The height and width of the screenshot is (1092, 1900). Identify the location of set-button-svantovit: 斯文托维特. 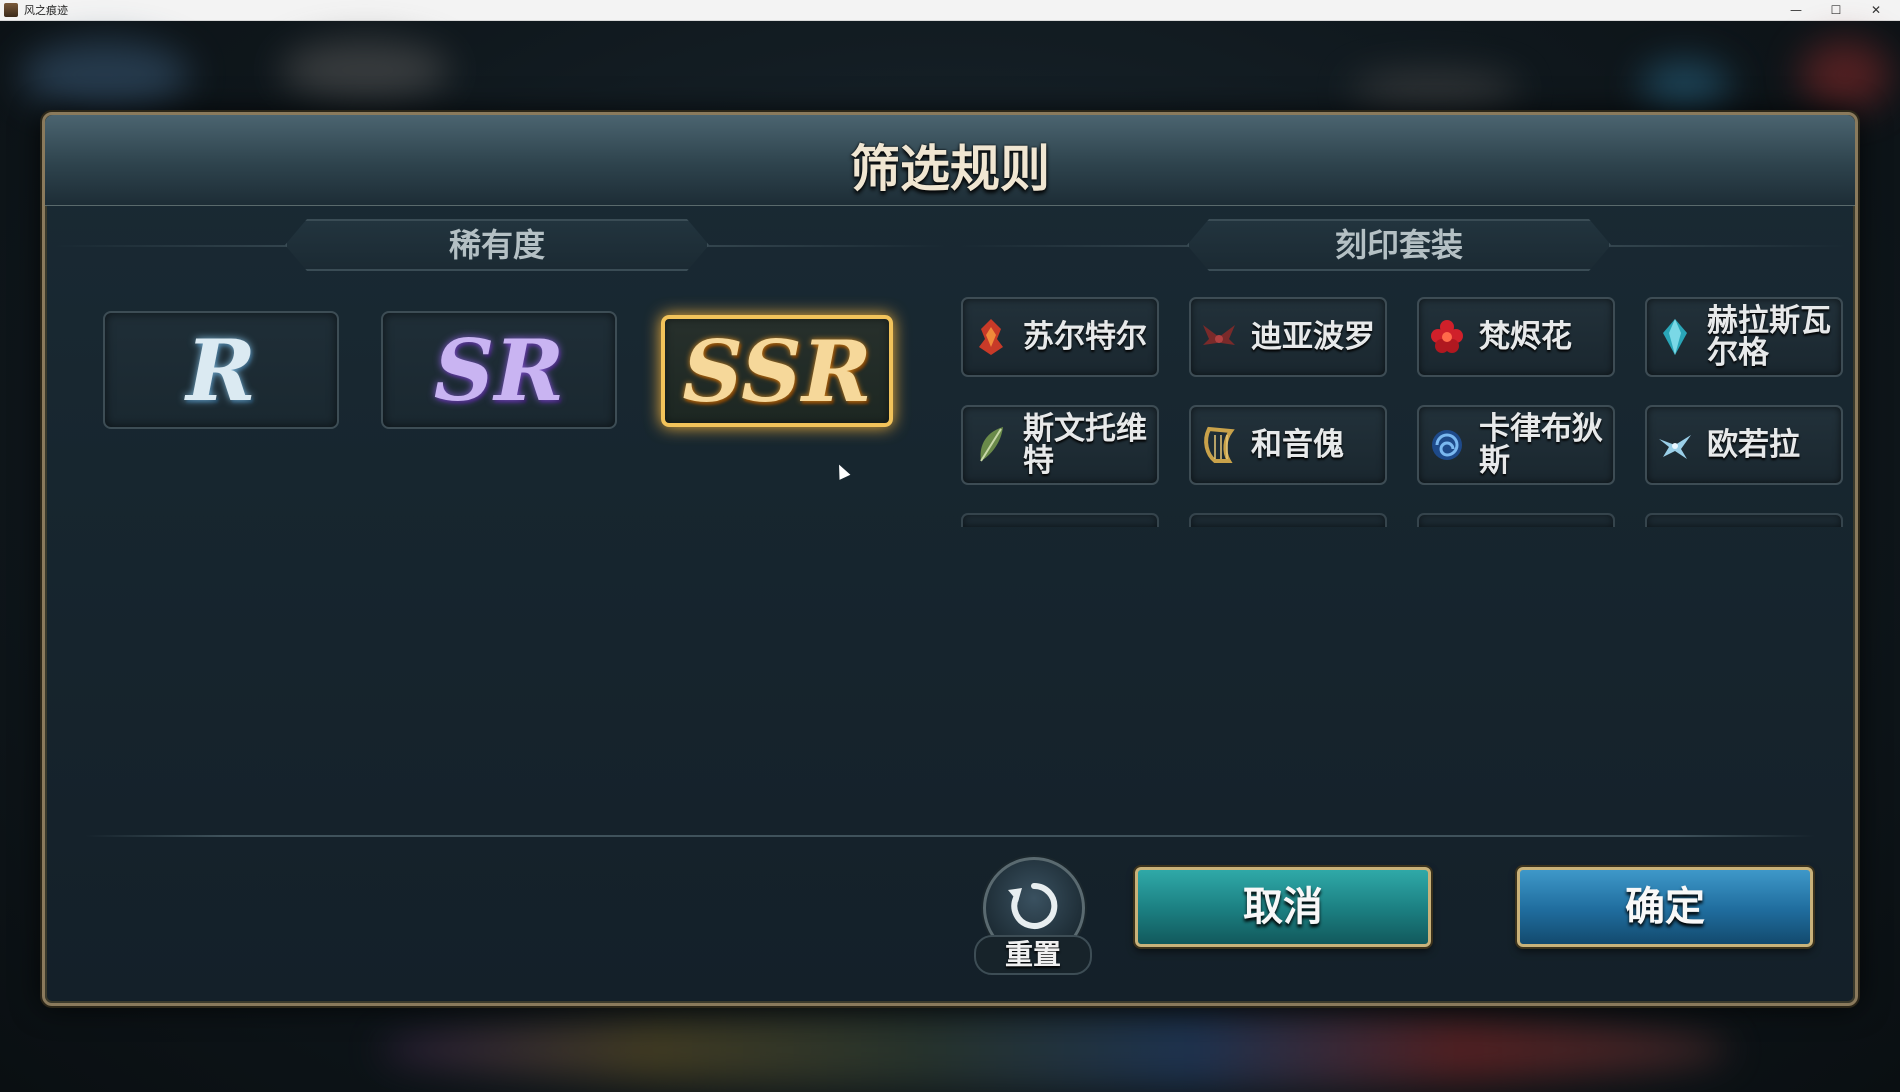
(1060, 445).